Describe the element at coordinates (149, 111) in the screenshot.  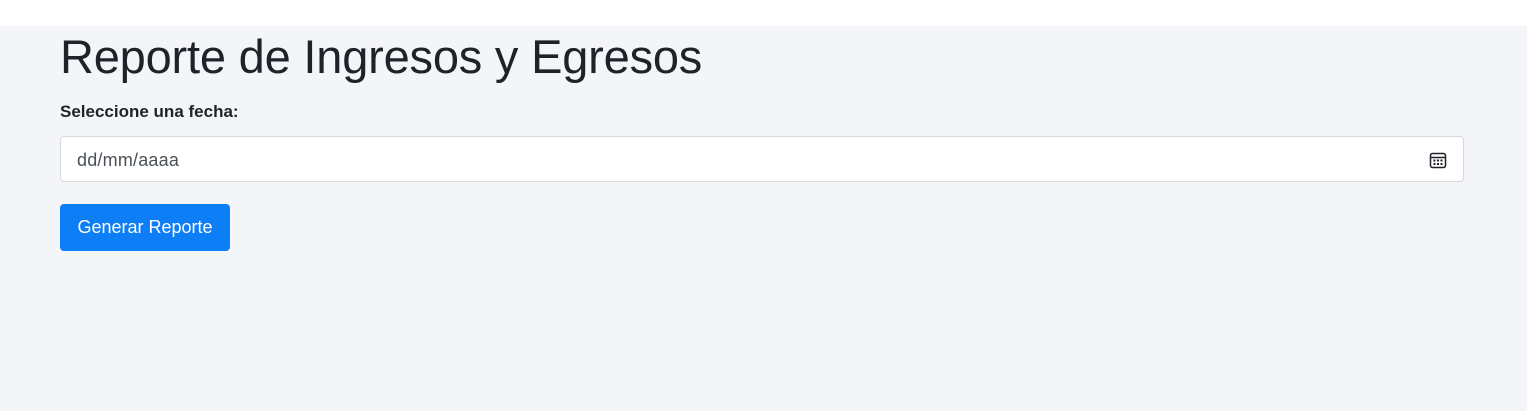
I see `date-label: Seleccione una fecha:` at that location.